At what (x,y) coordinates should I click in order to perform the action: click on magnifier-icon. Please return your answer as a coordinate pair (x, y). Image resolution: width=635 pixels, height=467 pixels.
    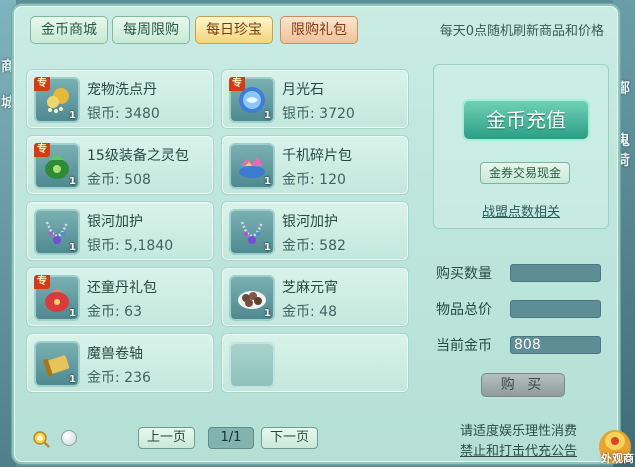
    Looking at the image, I should click on (41, 439).